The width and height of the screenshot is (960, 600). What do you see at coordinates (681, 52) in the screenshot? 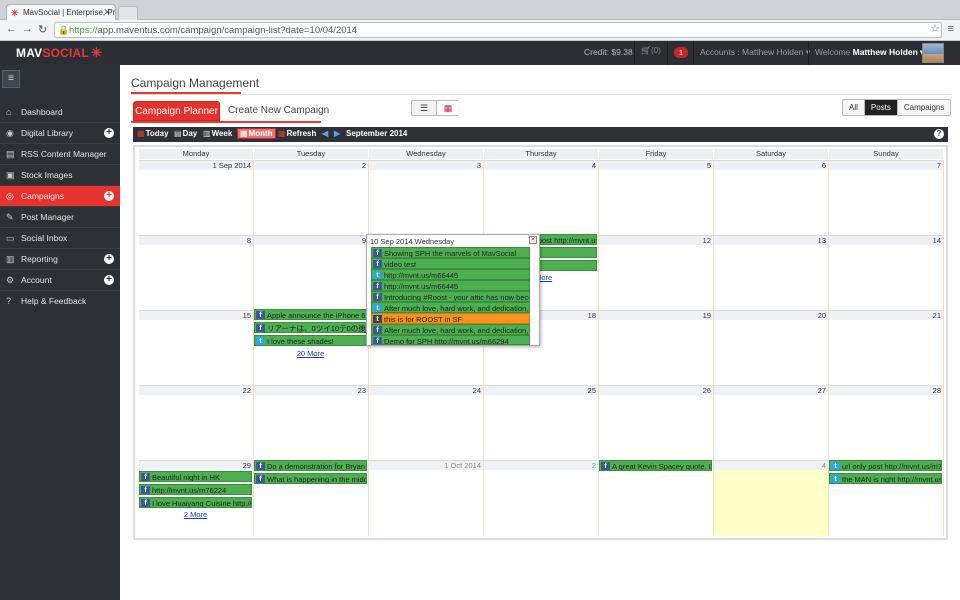
I see `notification-badge: 1` at bounding box center [681, 52].